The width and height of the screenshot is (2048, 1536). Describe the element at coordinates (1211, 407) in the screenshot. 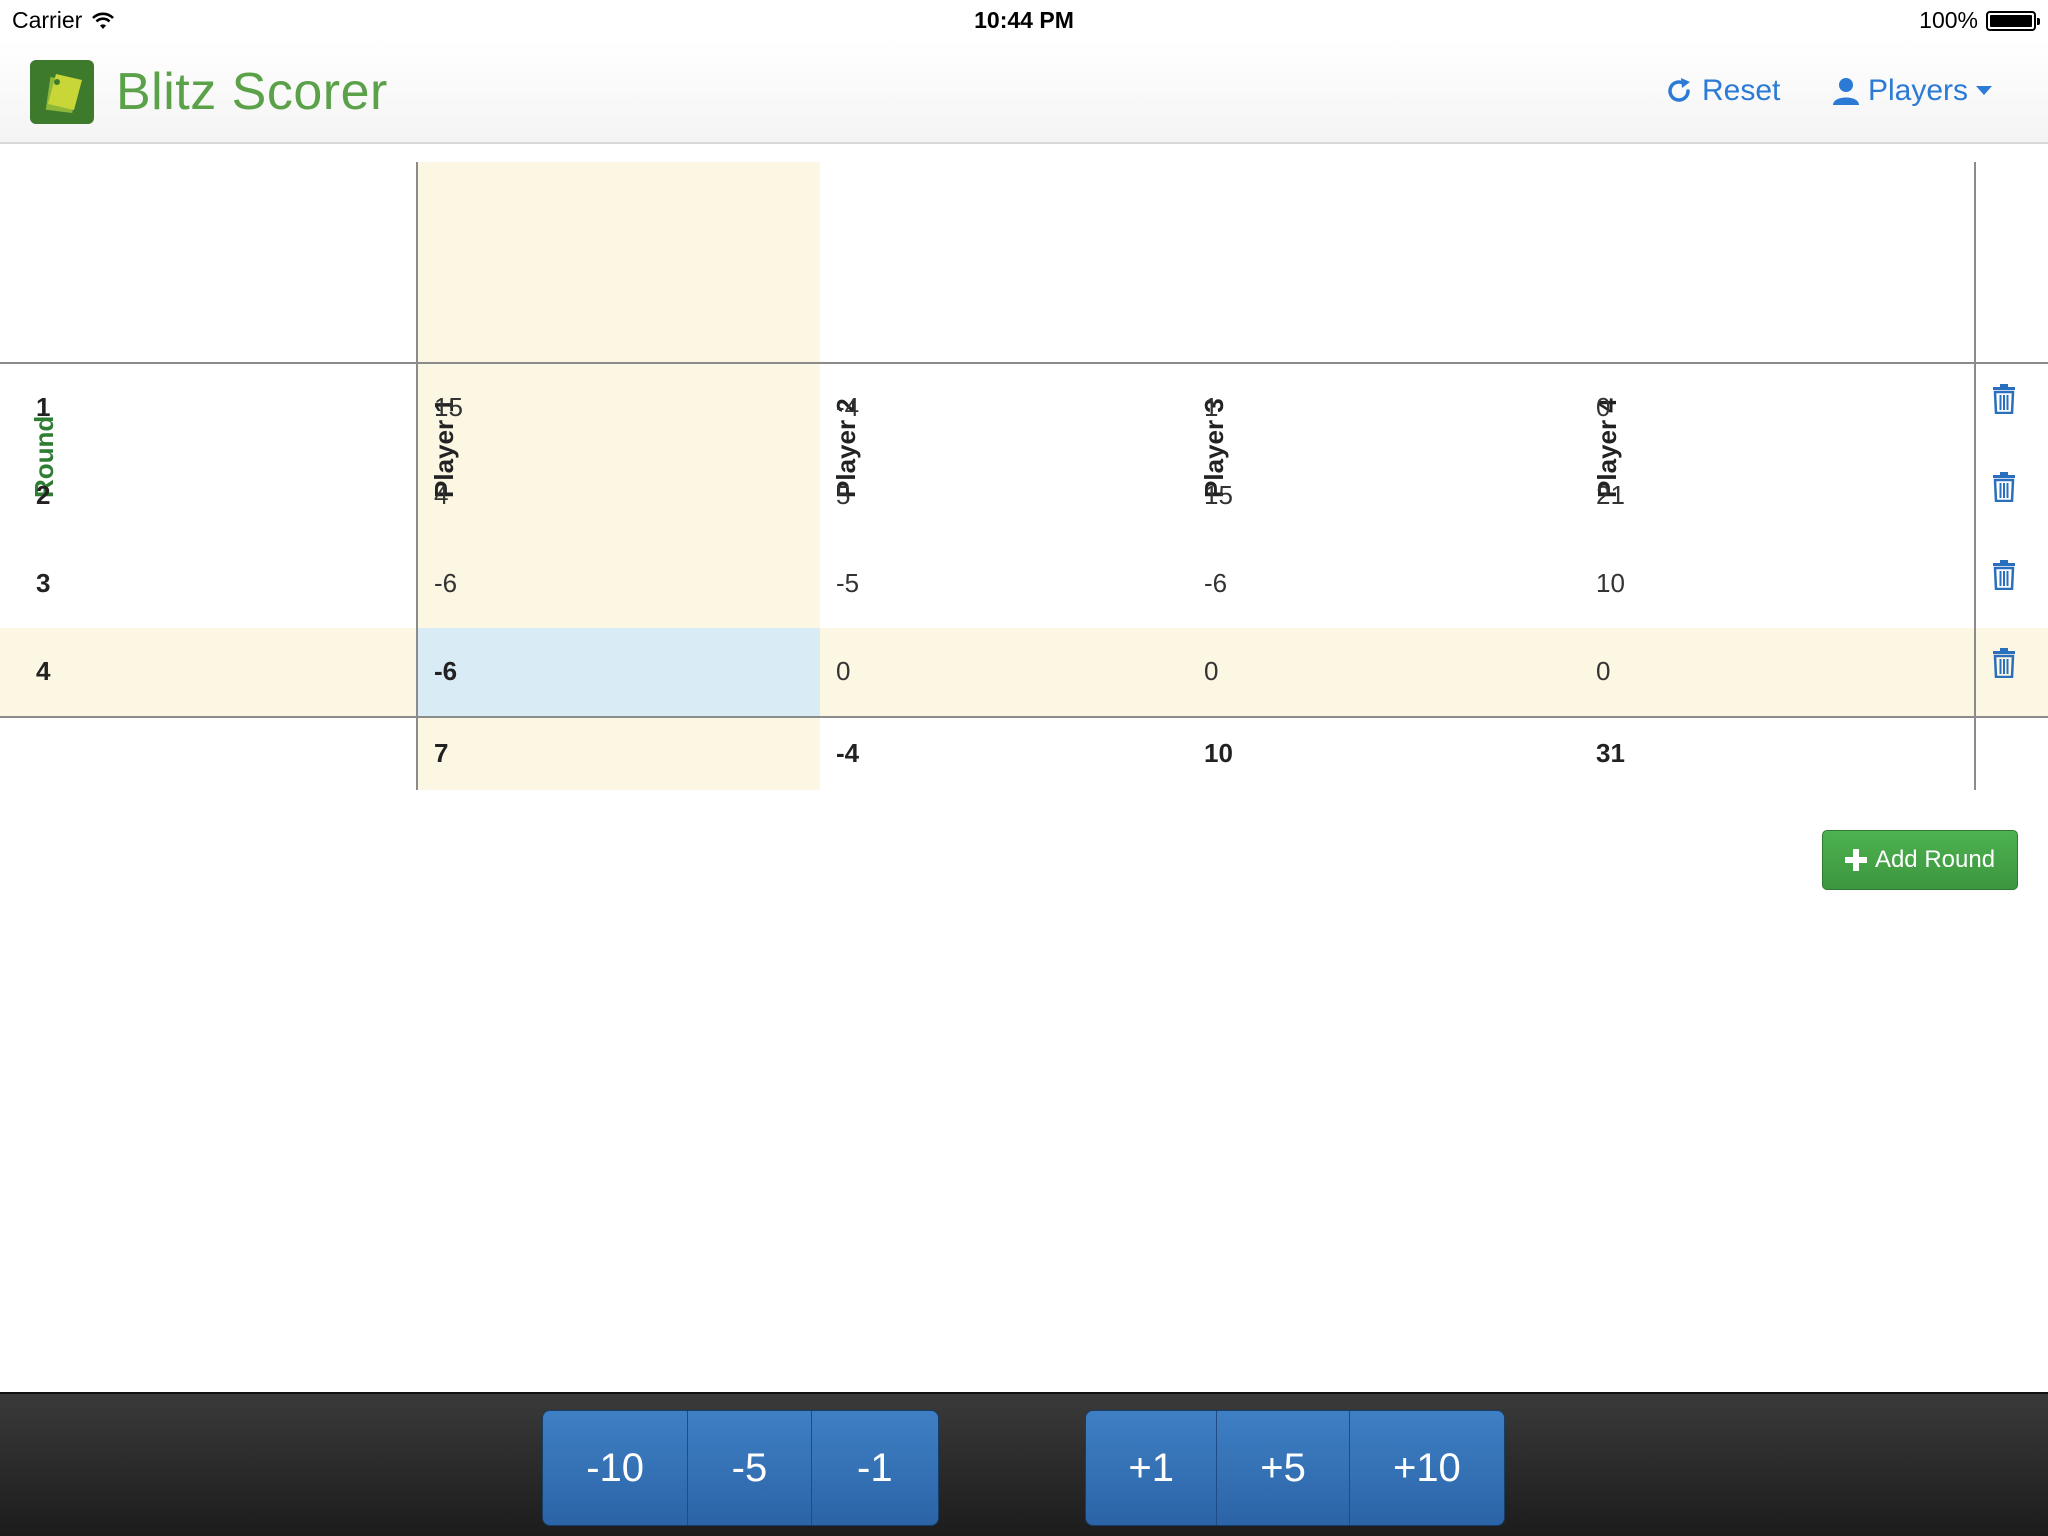

I see `score-cell: 1` at that location.